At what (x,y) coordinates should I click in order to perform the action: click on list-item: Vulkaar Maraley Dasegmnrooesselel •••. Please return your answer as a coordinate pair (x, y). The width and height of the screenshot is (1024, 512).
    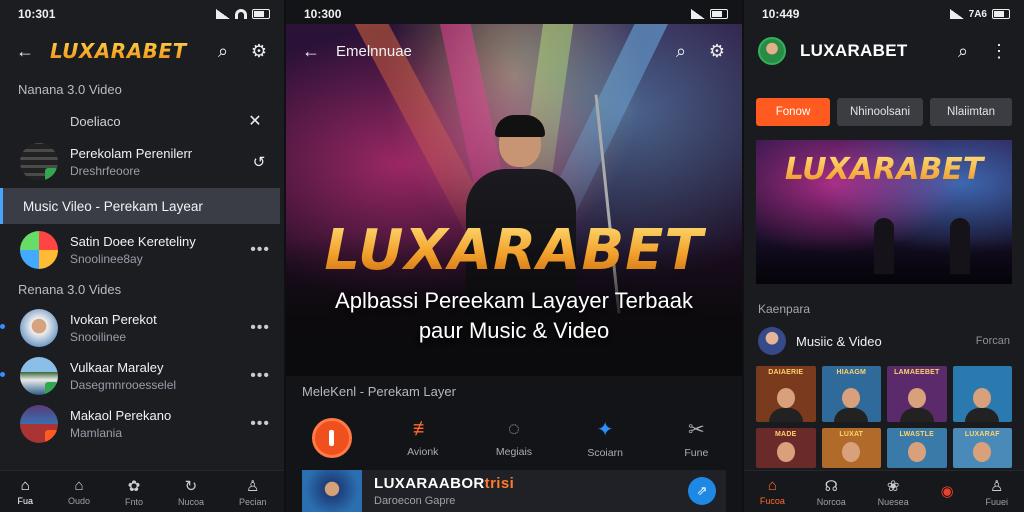
    Looking at the image, I should click on (142, 376).